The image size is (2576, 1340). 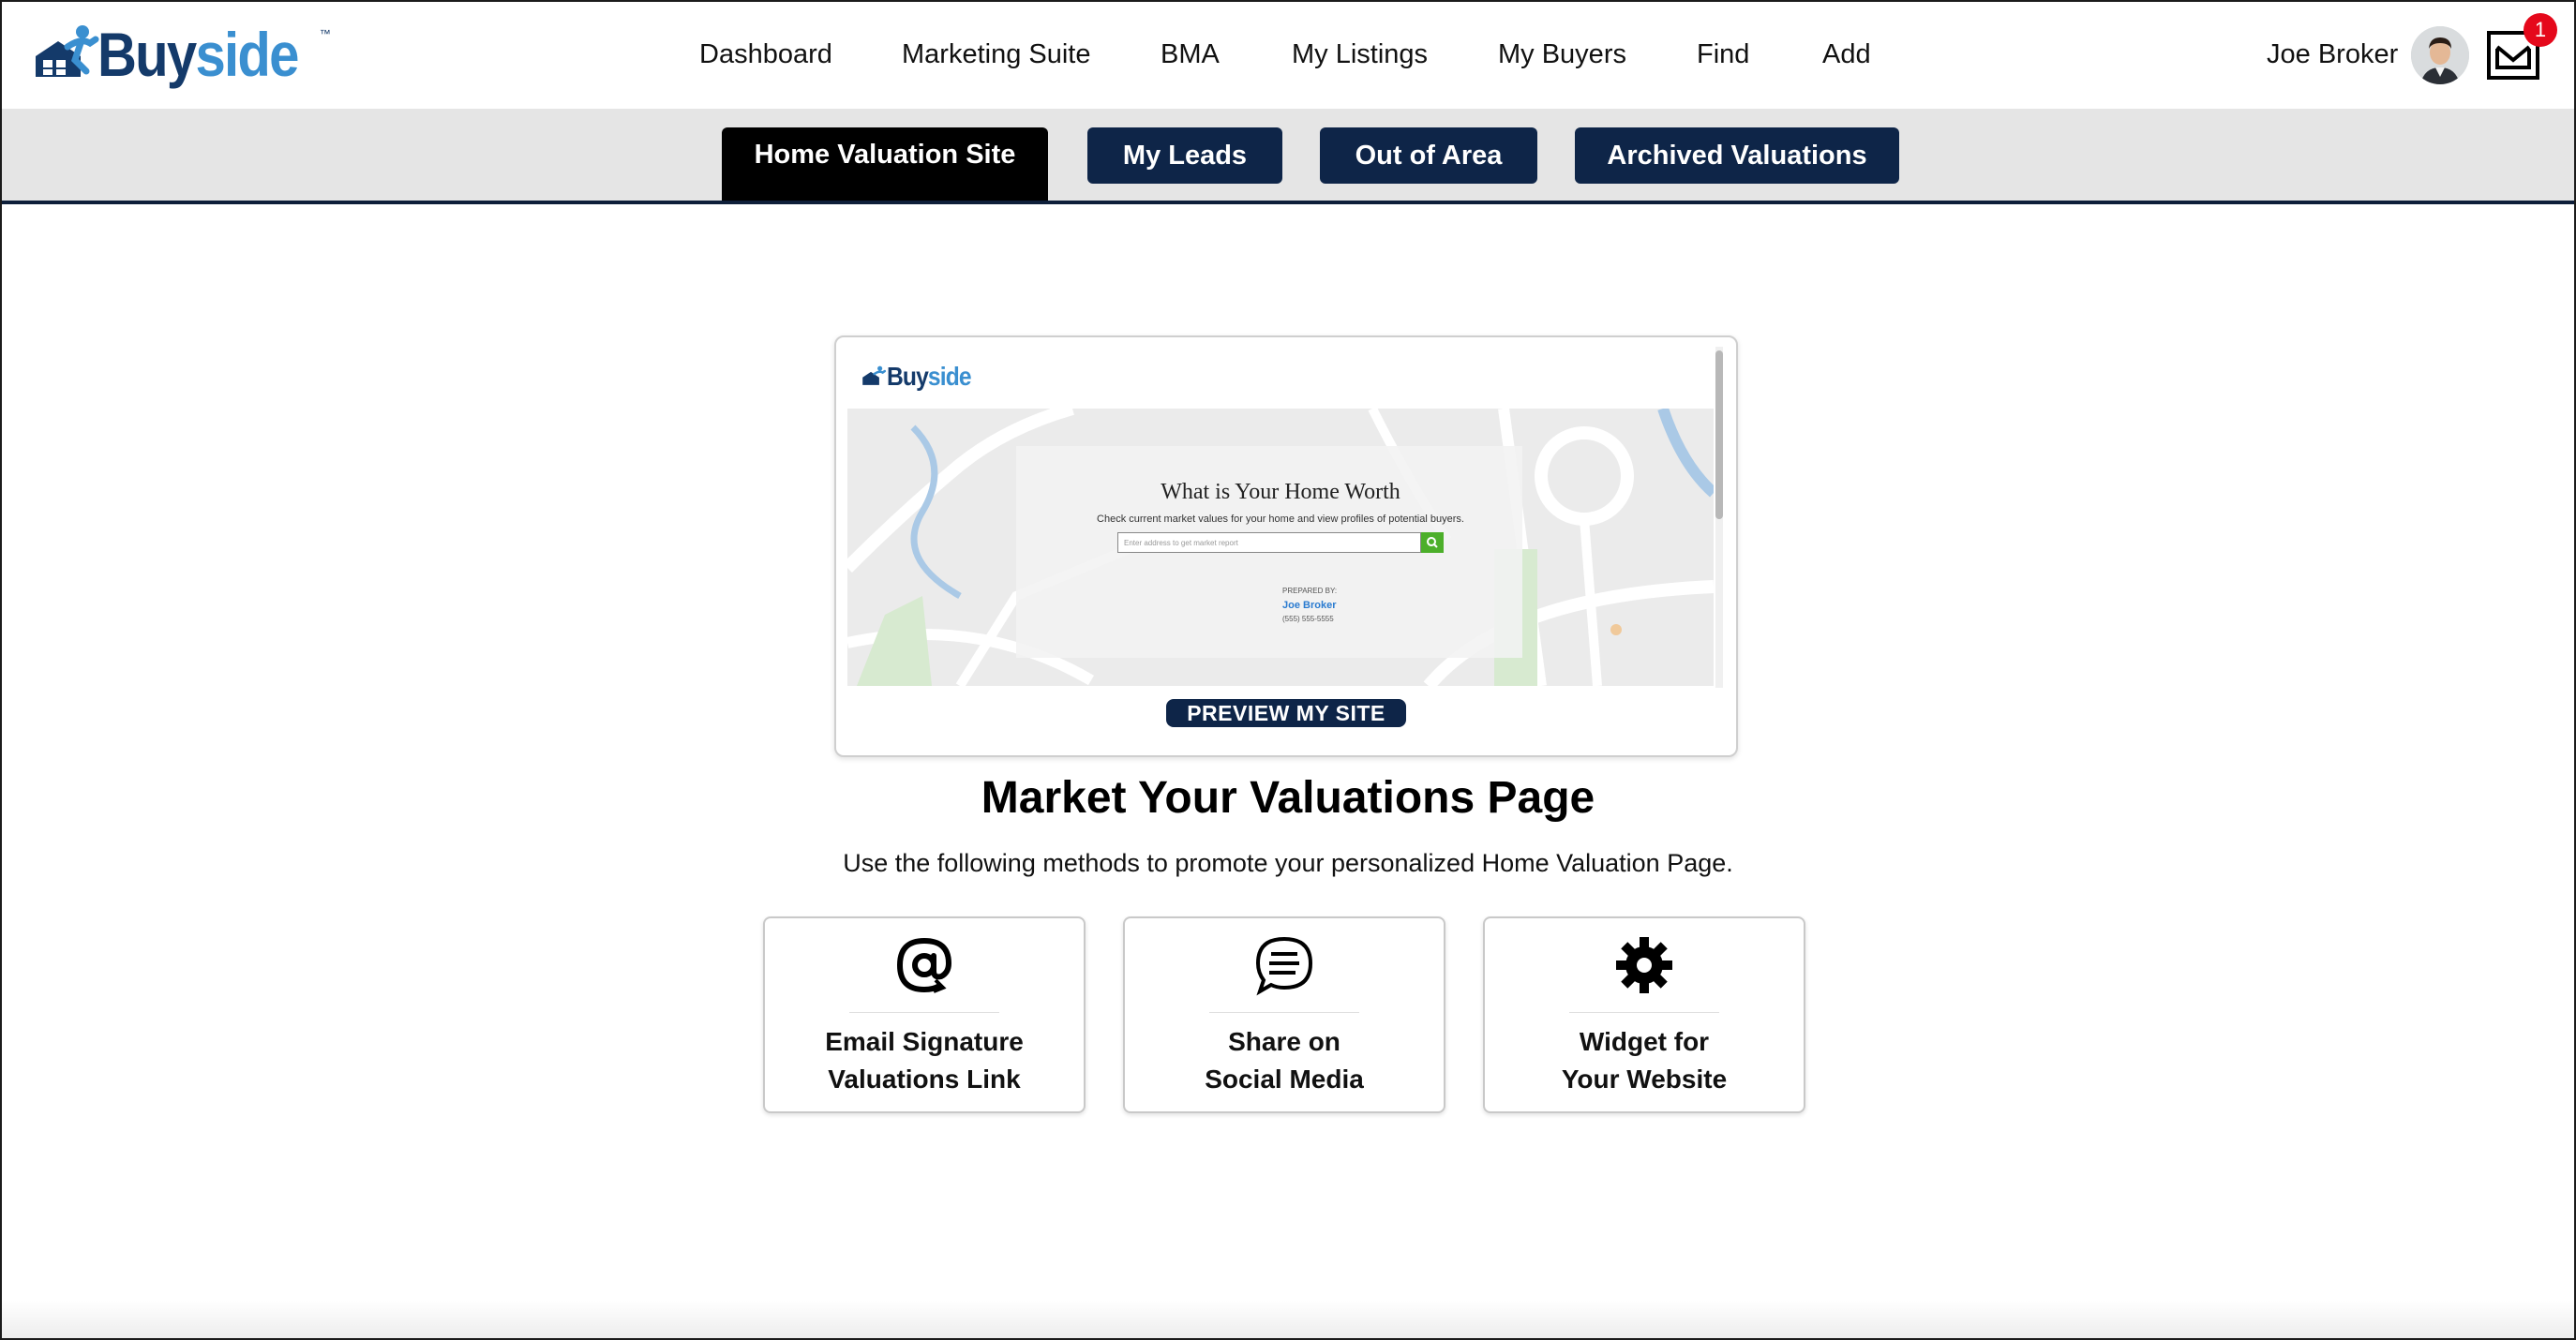 I want to click on preview-agent-name: Joe Broker, so click(x=1309, y=606).